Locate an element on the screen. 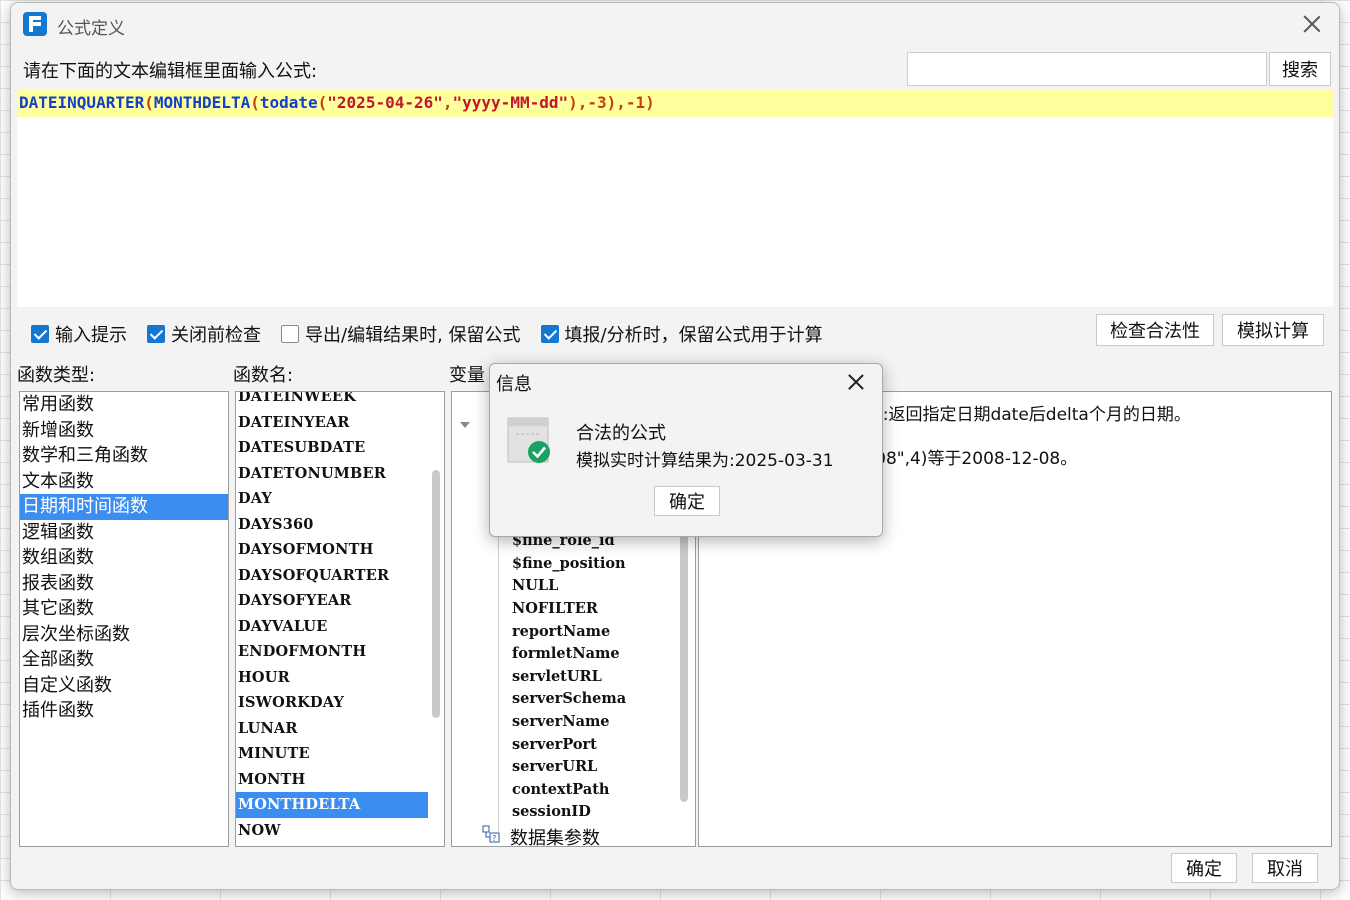  variable-item: sessionID is located at coordinates (551, 811).